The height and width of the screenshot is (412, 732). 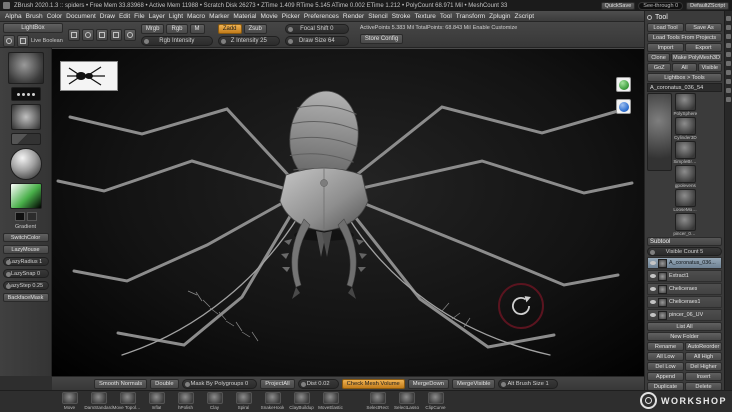 I want to click on menu-item: Movie, so click(x=268, y=16).